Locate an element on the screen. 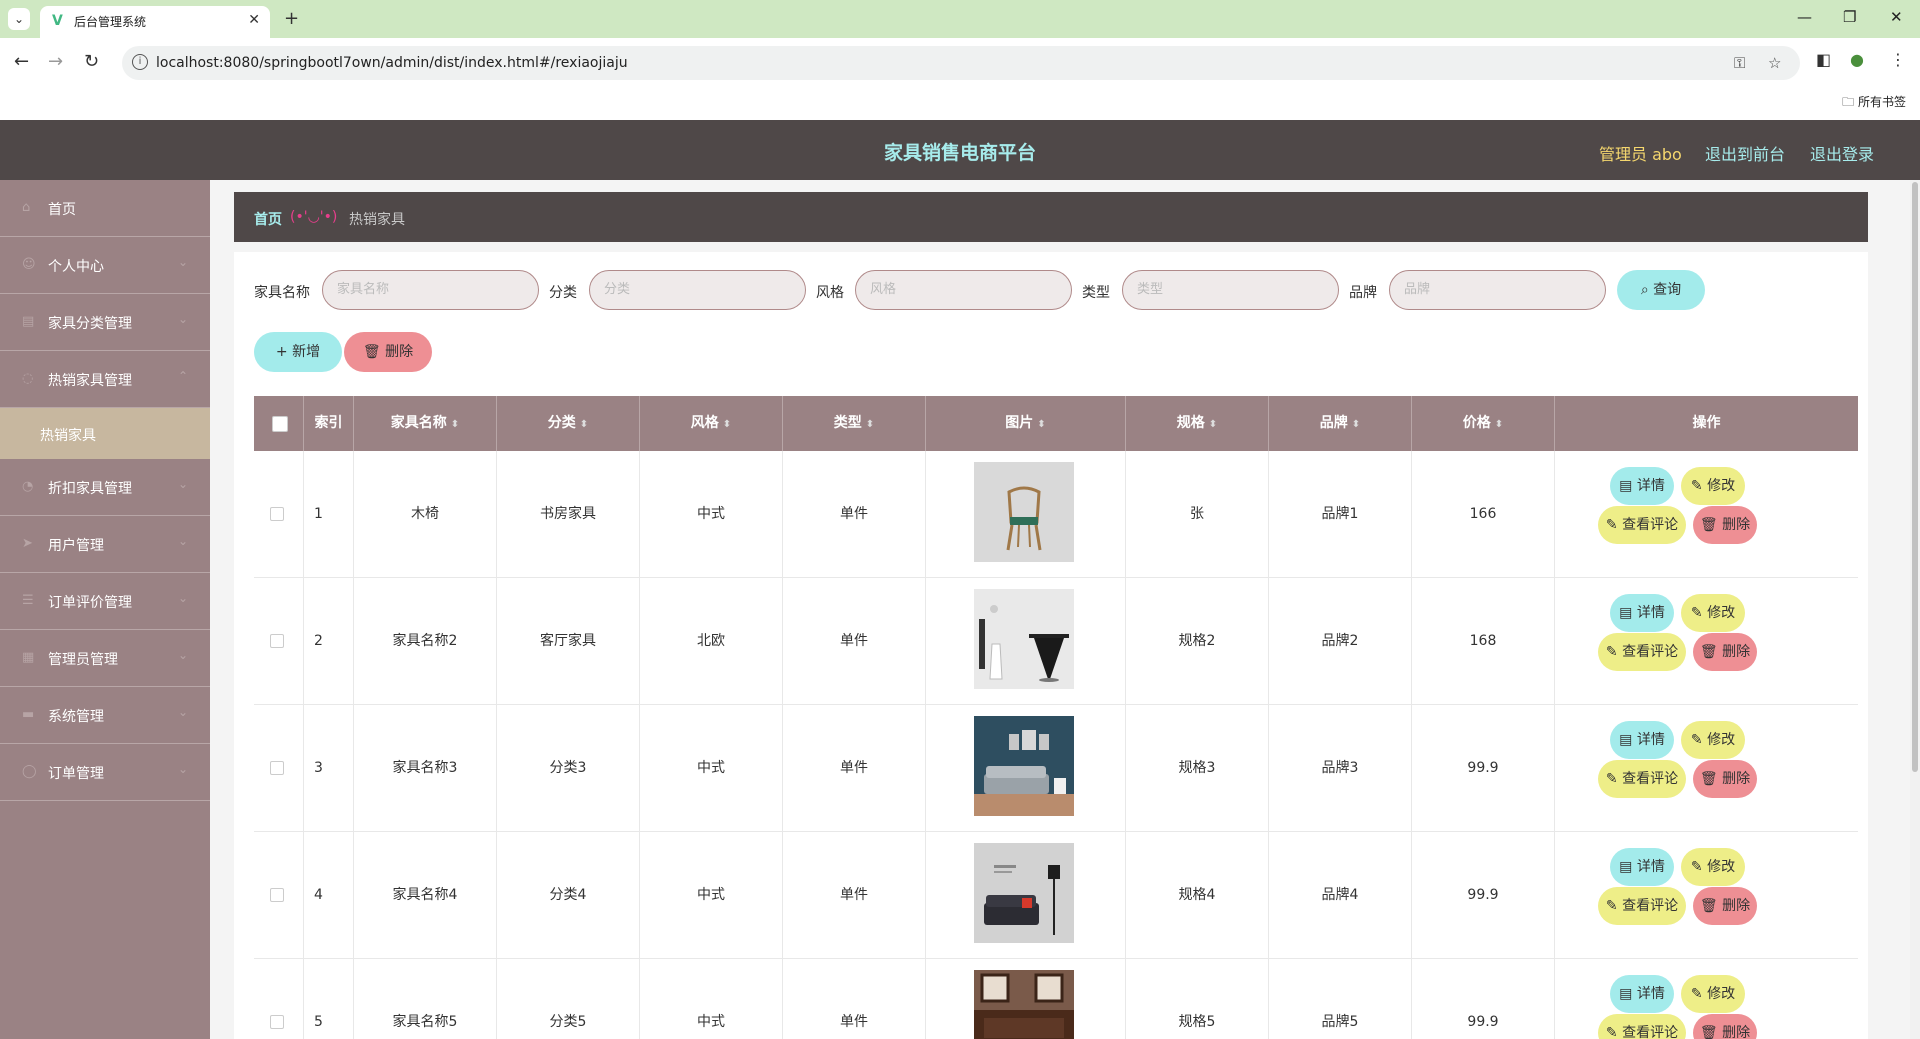  browser-tab: V 后台管理系统 ✕ is located at coordinates (155, 22).